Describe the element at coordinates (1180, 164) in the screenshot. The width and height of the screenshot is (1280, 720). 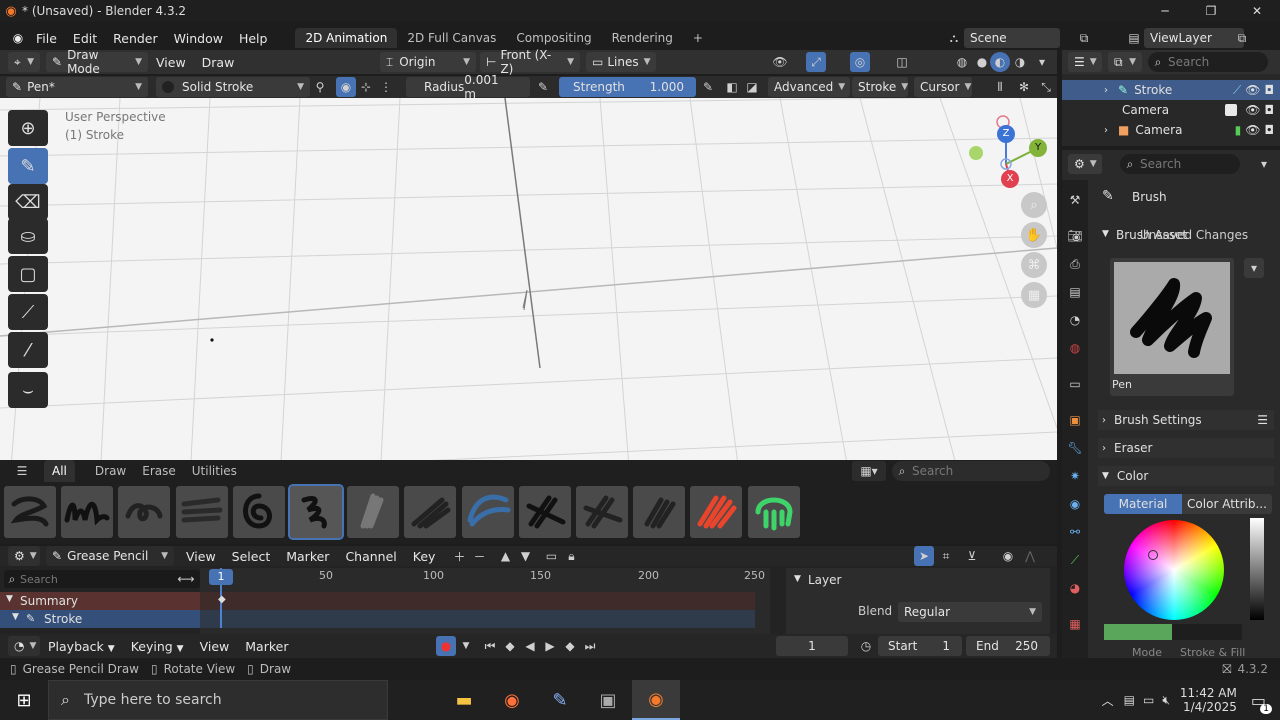
I see `properties-search-input: ⌕ Search` at that location.